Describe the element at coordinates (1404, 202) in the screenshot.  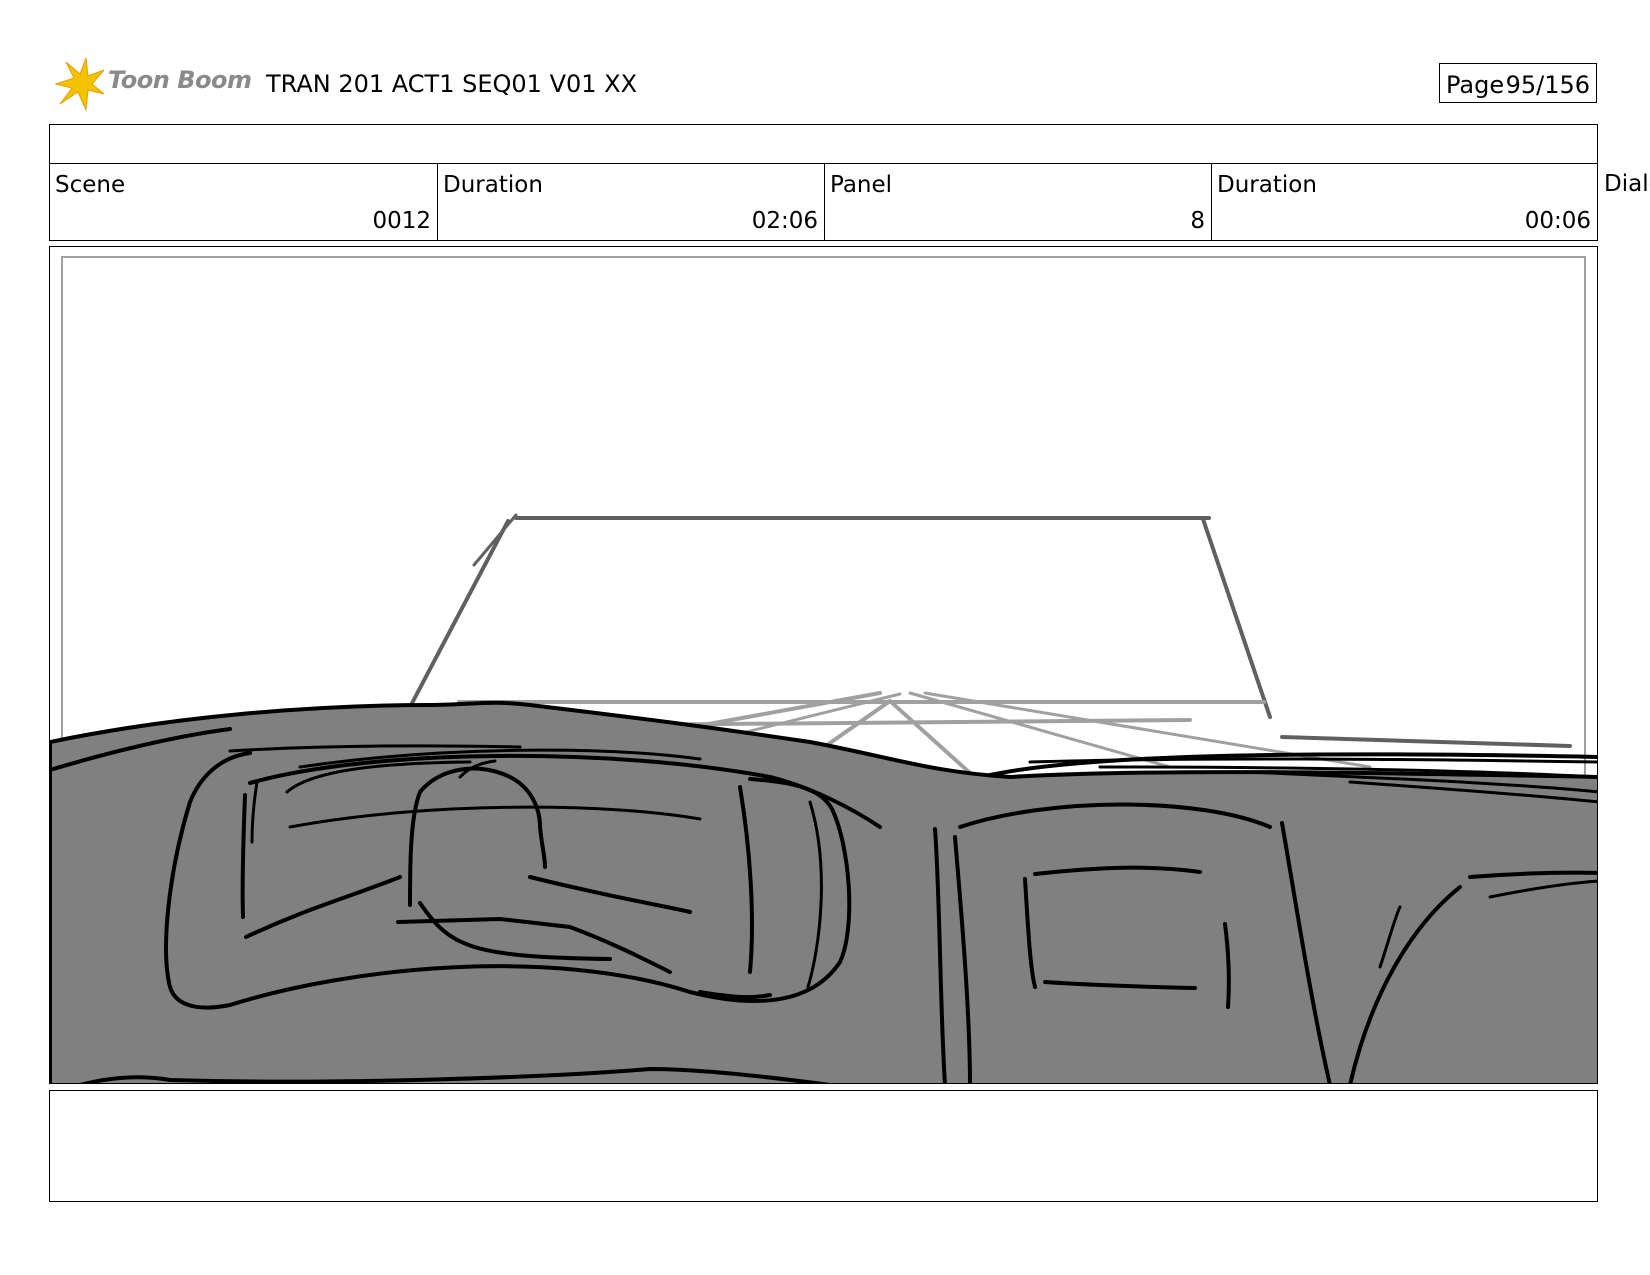
I see `panel-duration-cell: Duration 00:06` at that location.